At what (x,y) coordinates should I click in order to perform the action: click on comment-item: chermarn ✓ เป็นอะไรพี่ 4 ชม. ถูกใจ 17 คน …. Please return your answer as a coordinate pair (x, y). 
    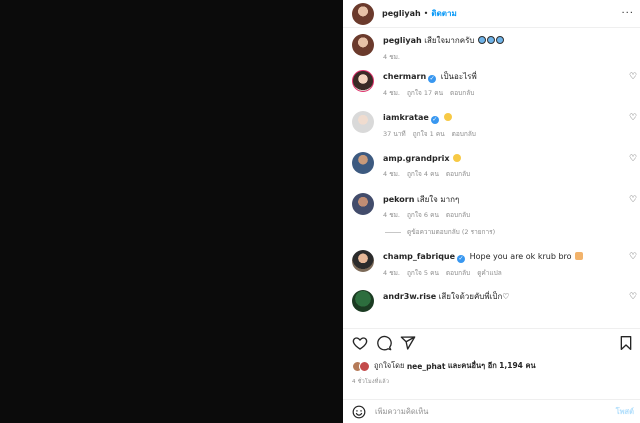
    Looking at the image, I should click on (491, 88).